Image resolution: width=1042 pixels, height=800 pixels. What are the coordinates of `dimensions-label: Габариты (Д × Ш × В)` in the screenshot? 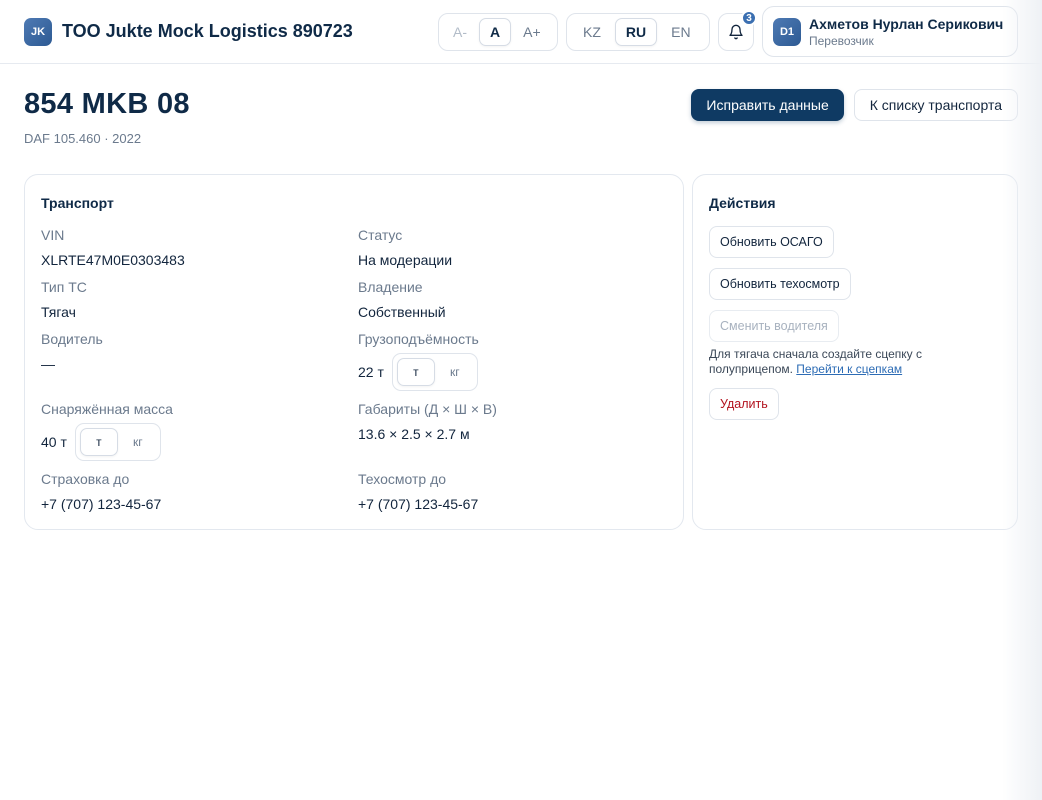 It's located at (427, 409).